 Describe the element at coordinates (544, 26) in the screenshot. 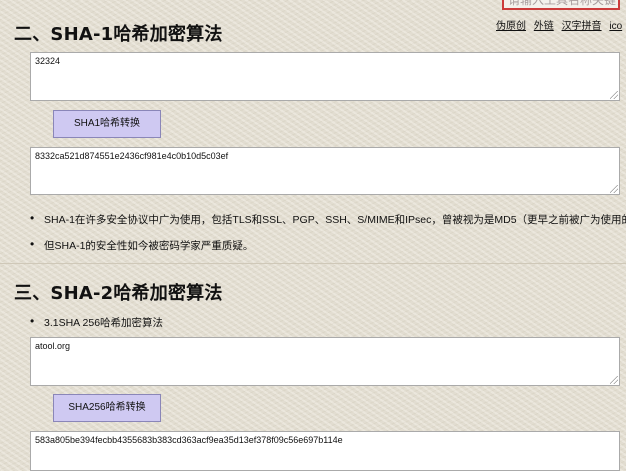

I see `nav-link-backlinks: 外链` at that location.